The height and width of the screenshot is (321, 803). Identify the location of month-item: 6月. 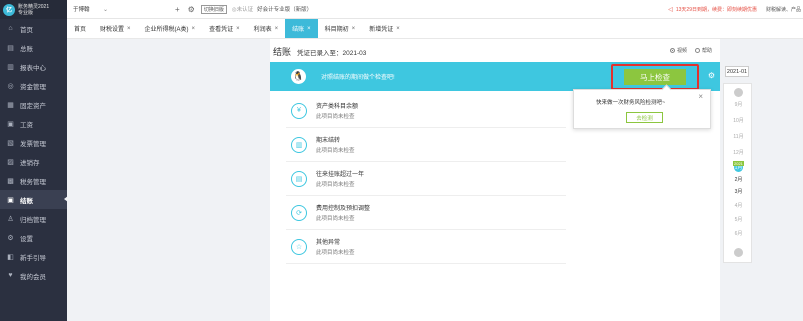
(738, 233).